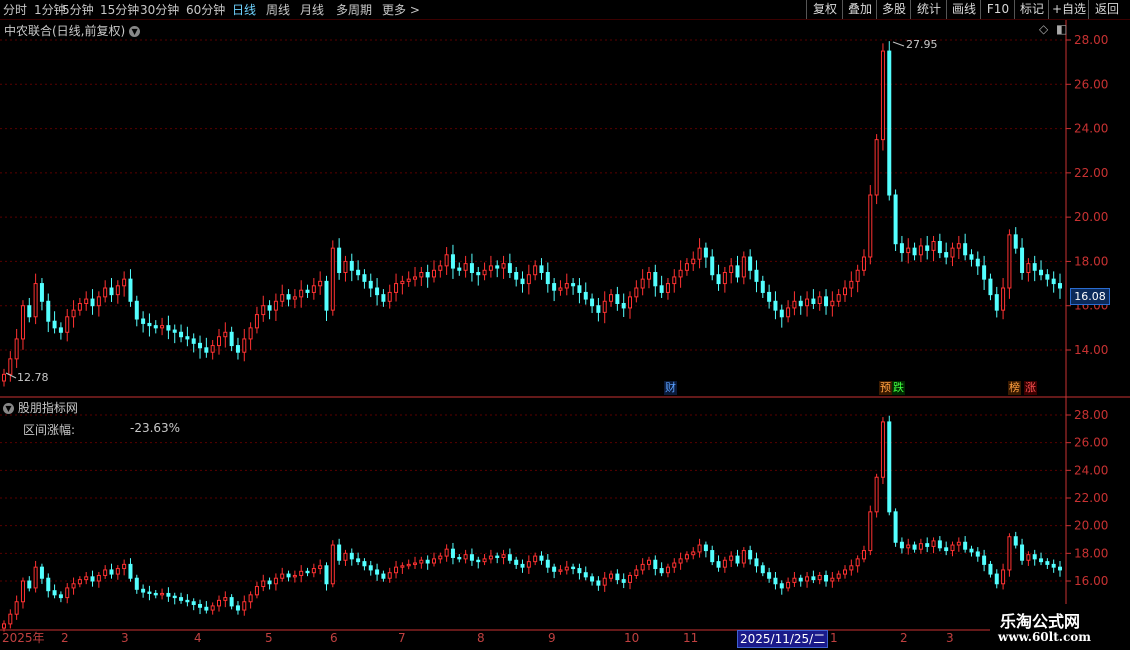  What do you see at coordinates (1014, 388) in the screenshot?
I see `rank-marker: 榜` at bounding box center [1014, 388].